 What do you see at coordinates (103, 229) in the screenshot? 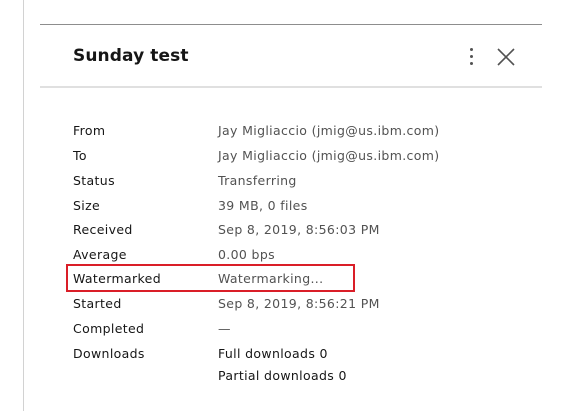
I see `detail-label: Received` at bounding box center [103, 229].